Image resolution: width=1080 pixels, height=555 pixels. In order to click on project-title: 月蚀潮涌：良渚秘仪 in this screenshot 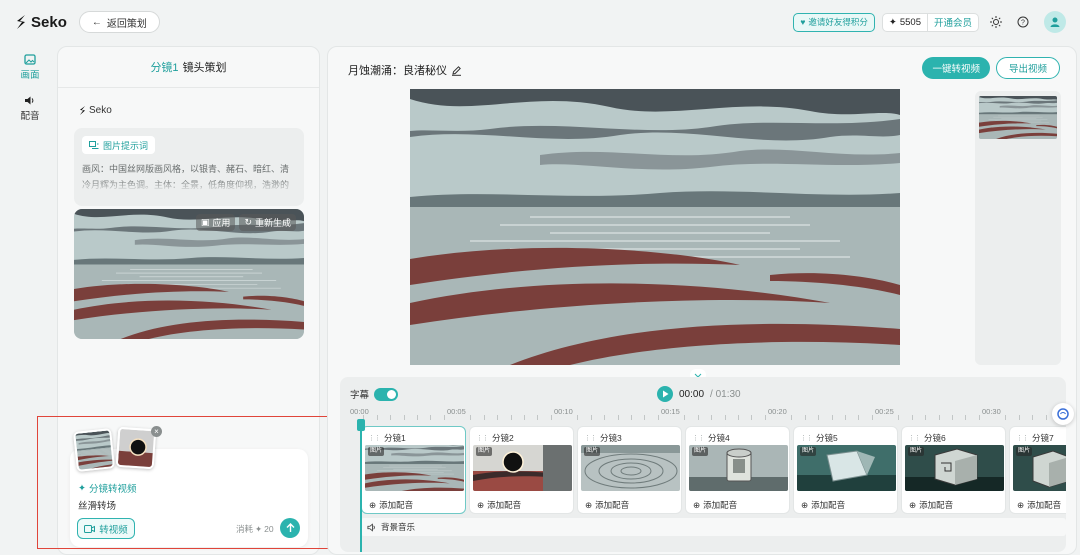, I will do `click(405, 70)`.